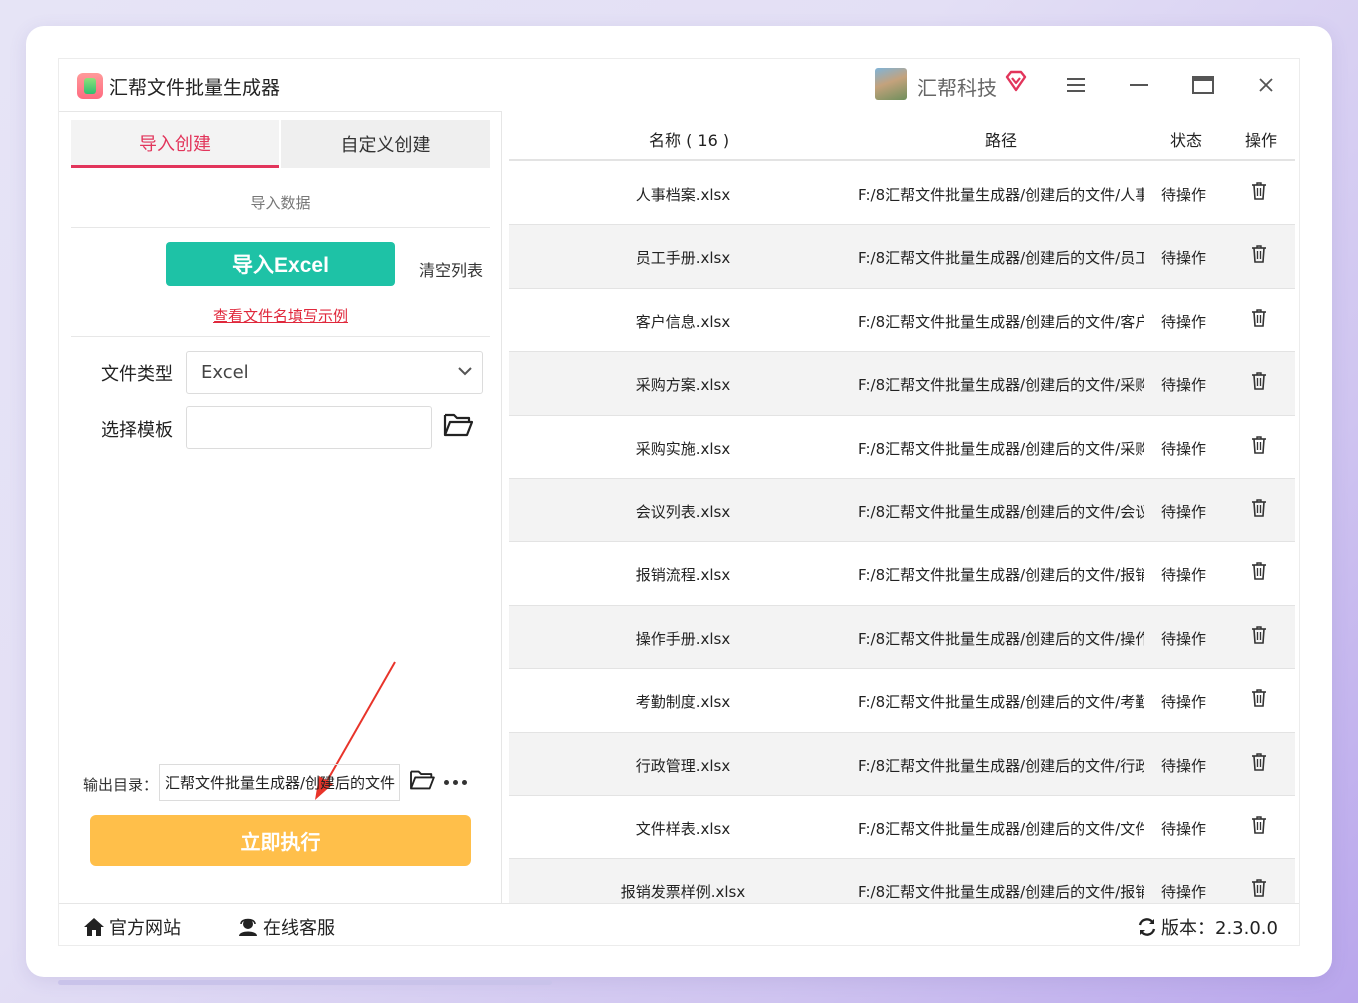  What do you see at coordinates (1001, 140) in the screenshot?
I see `header-path: 路径` at bounding box center [1001, 140].